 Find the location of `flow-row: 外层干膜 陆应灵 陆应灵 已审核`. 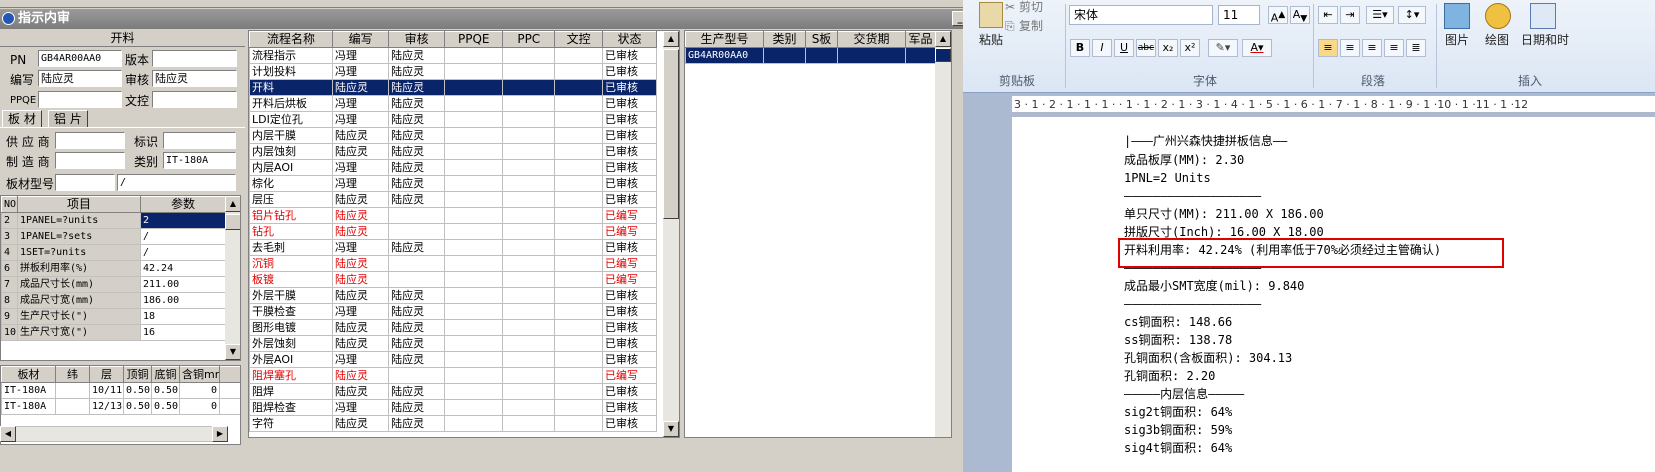

flow-row: 外层干膜 陆应灵 陆应灵 已审核 is located at coordinates (453, 295).